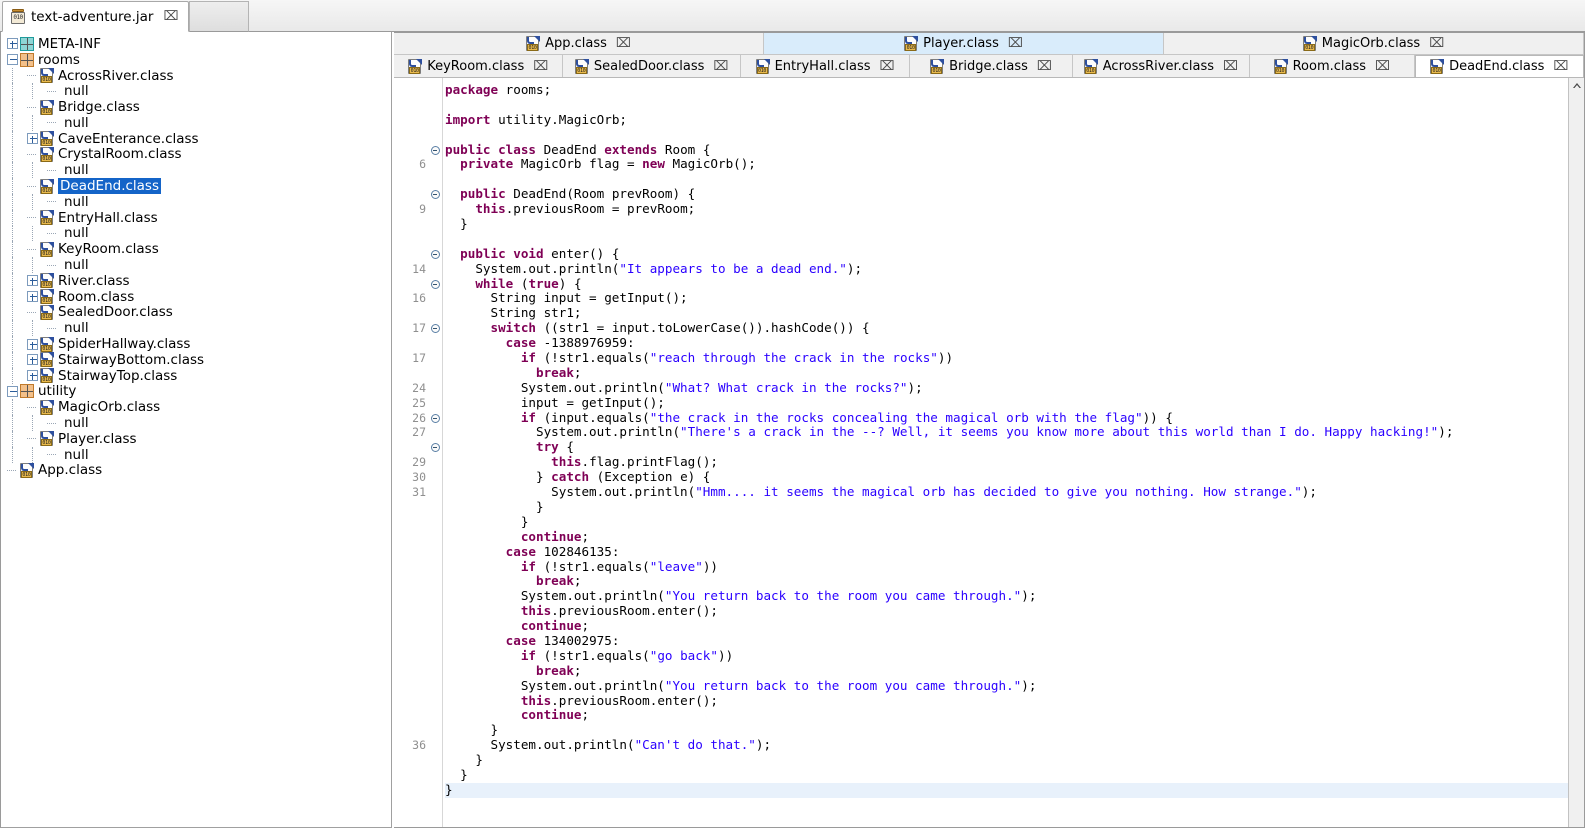  I want to click on tree-item-crystalroom-class: 010 CrystalRoom.class, so click(196, 154).